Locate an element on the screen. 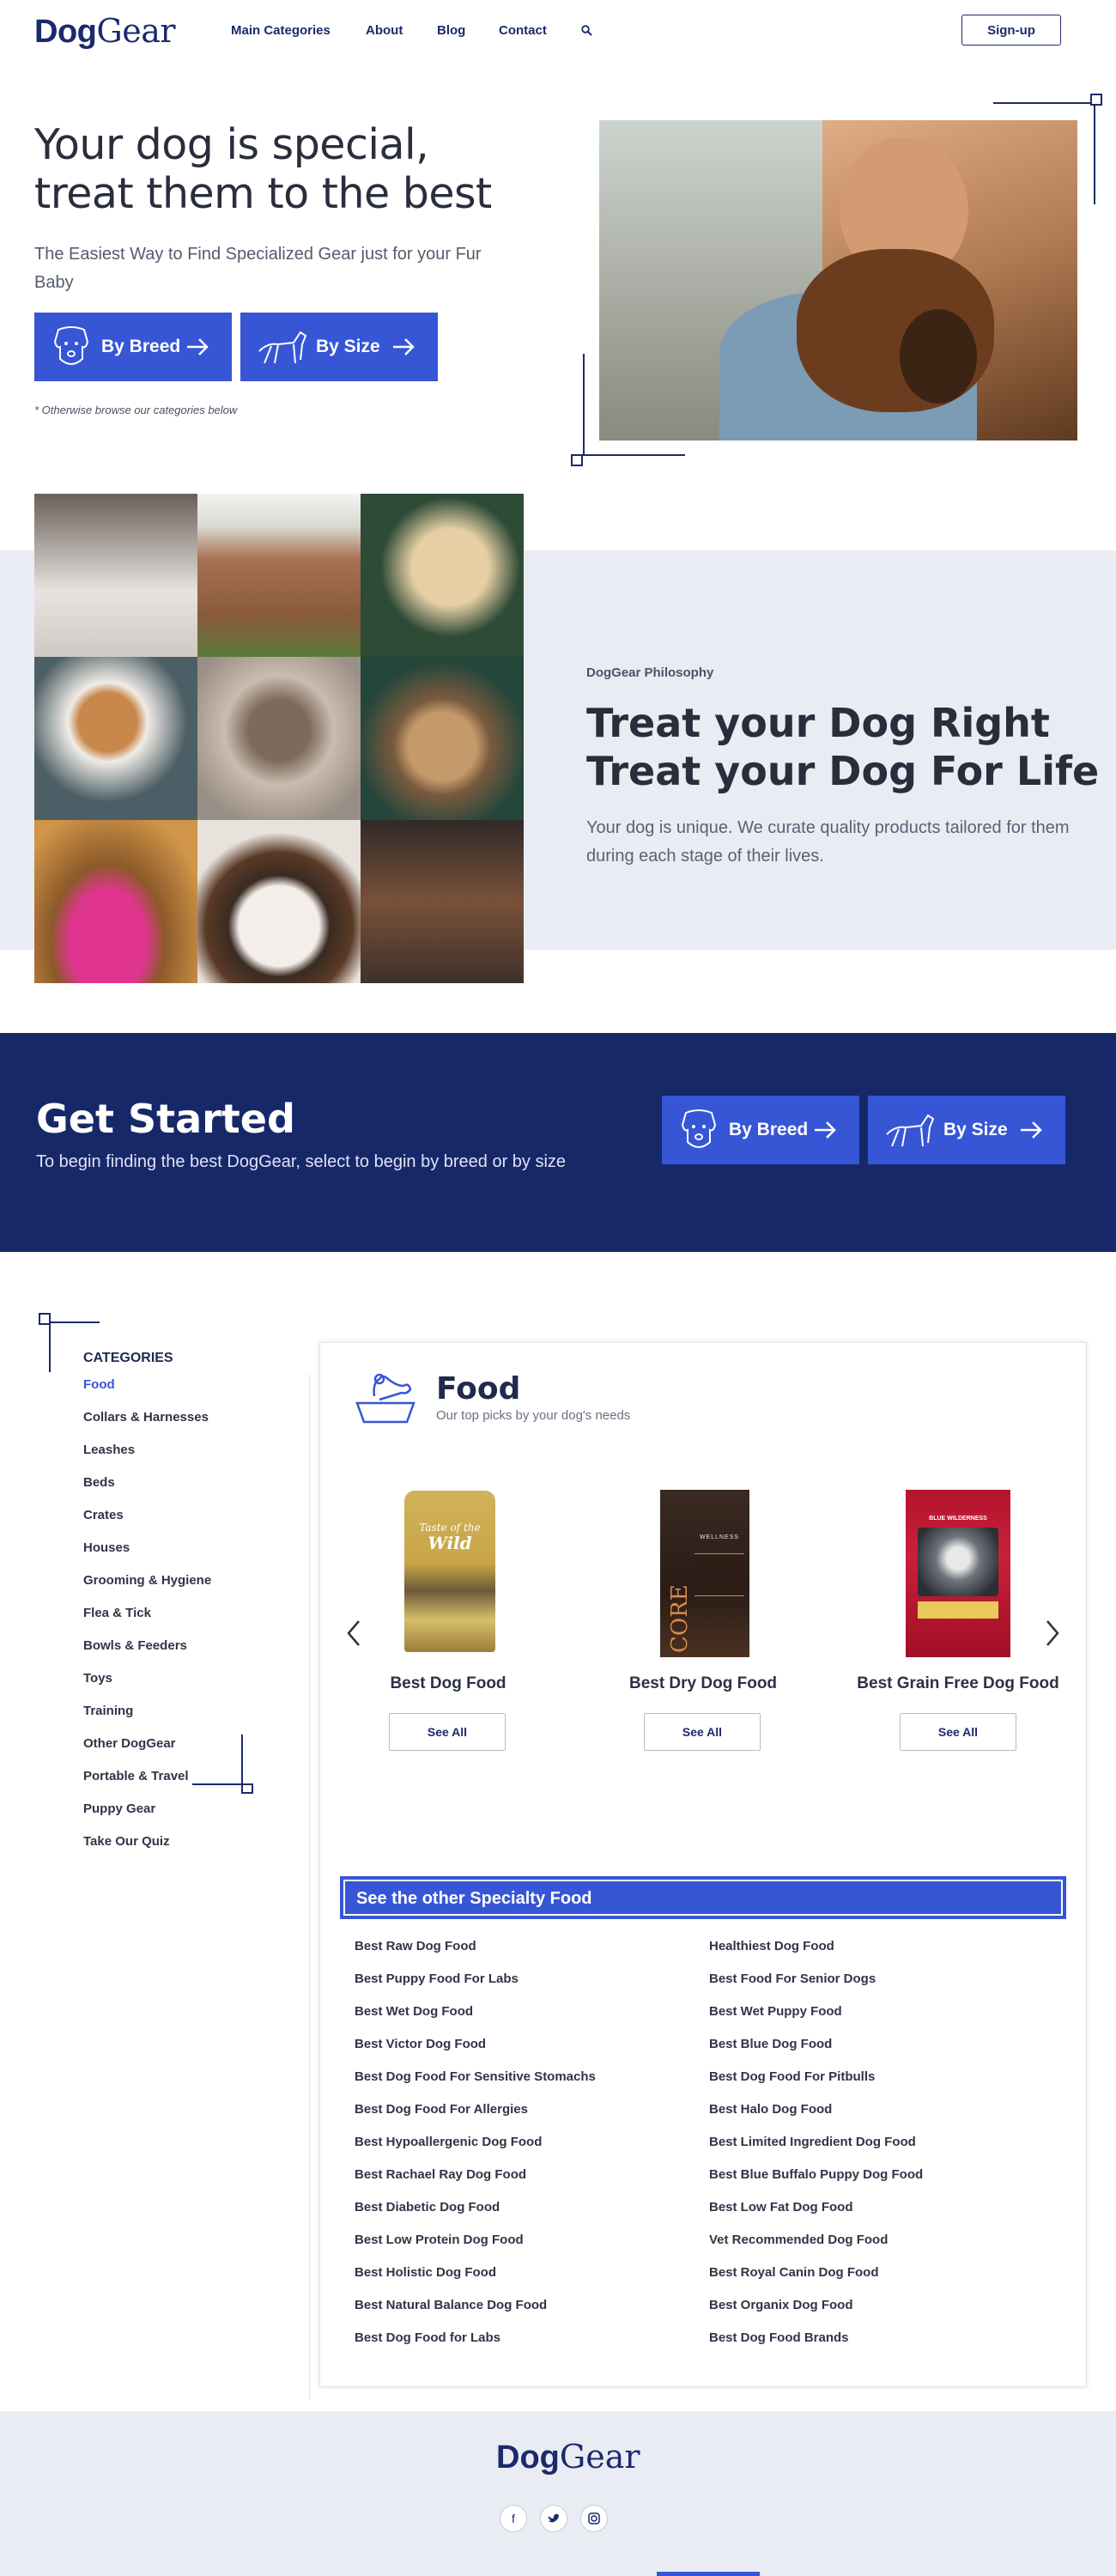  twitter-icon is located at coordinates (553, 2518).